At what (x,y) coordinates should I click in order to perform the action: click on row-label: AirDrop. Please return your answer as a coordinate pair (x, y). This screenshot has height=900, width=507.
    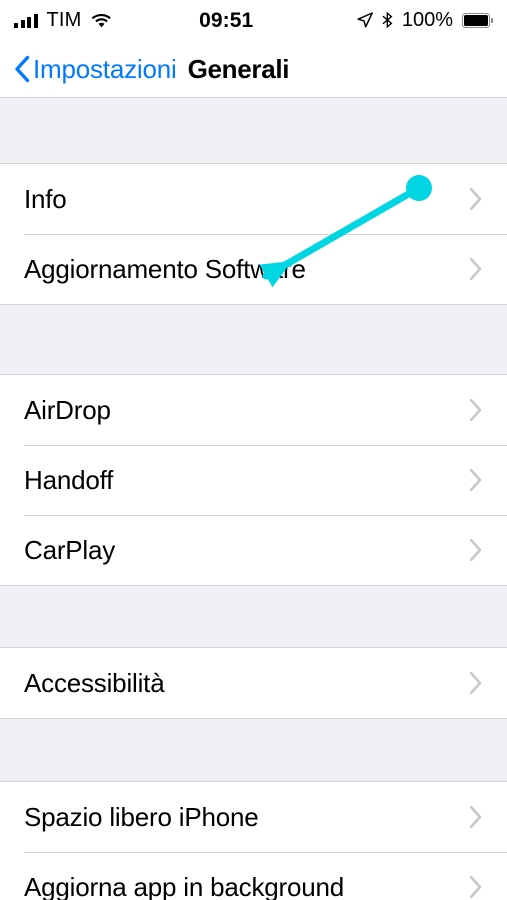
    Looking at the image, I should click on (67, 410).